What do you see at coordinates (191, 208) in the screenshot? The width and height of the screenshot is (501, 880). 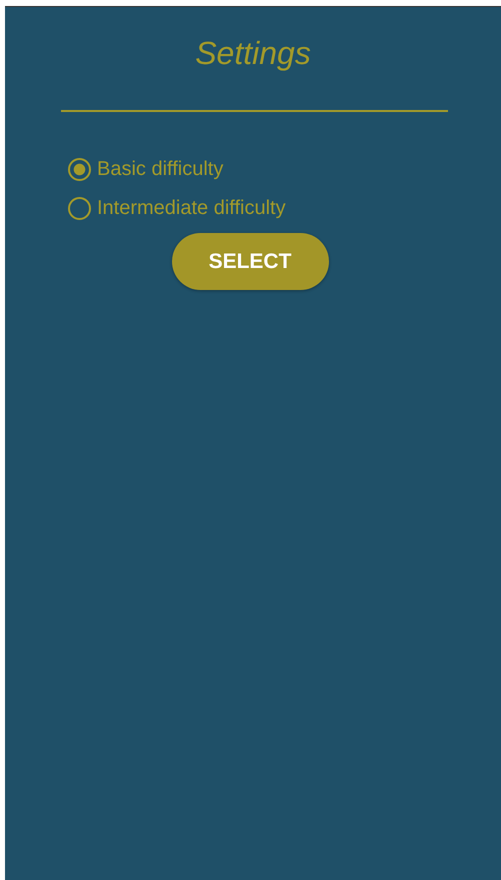 I see `option-label: Intermediate difficulty` at bounding box center [191, 208].